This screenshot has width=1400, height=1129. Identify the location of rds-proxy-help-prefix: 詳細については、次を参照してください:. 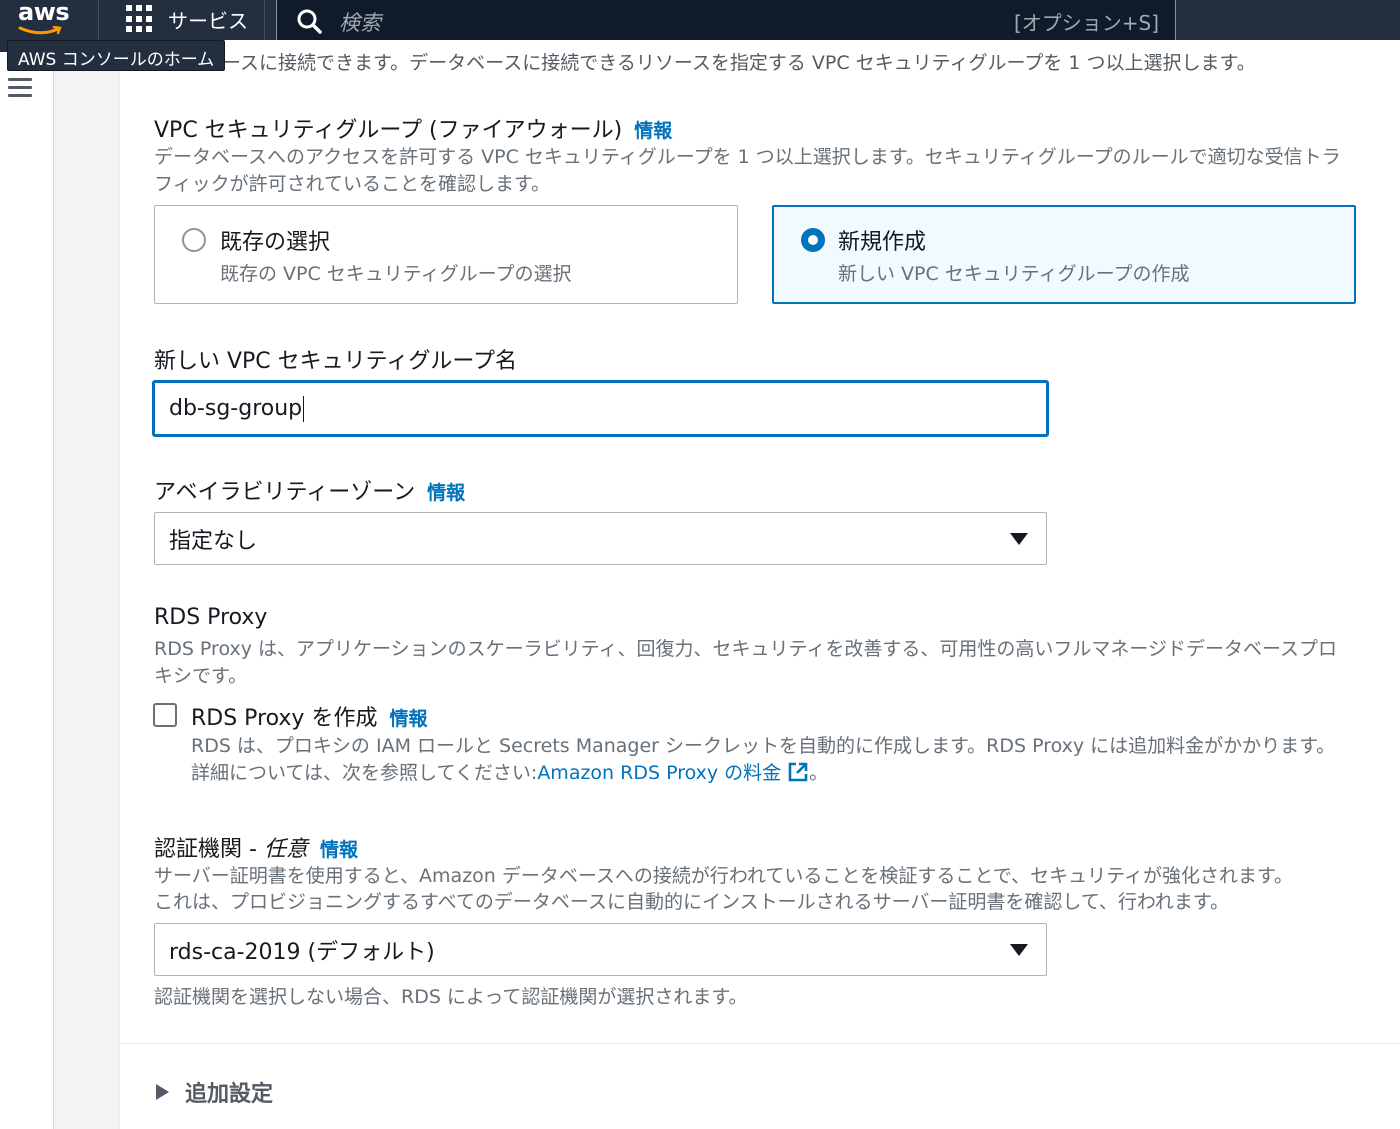
(364, 773).